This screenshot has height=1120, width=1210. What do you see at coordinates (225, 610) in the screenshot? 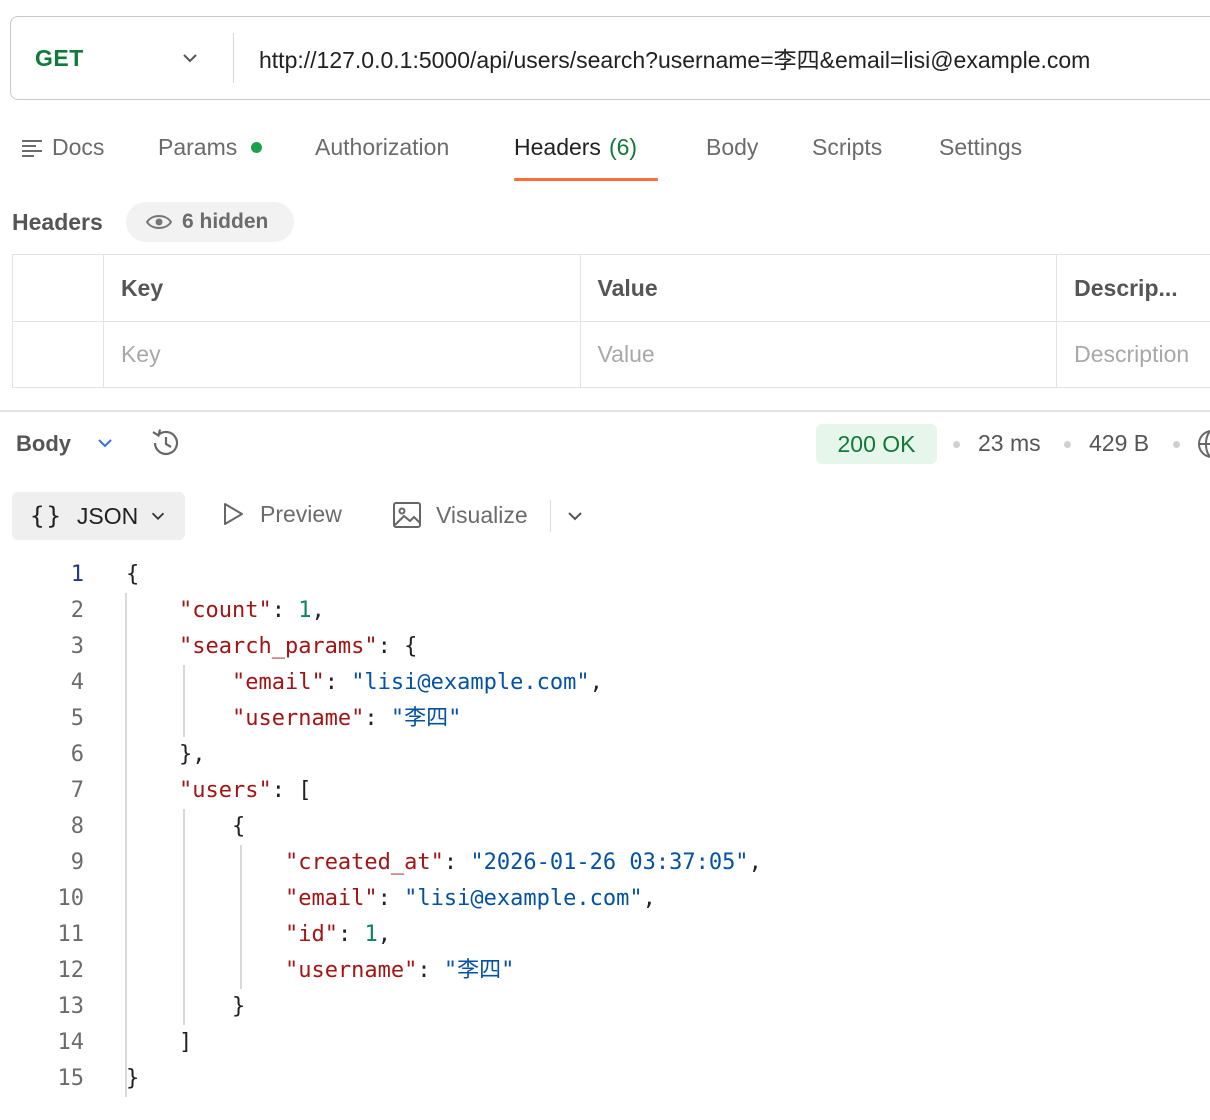
I see `json-key: "count"` at bounding box center [225, 610].